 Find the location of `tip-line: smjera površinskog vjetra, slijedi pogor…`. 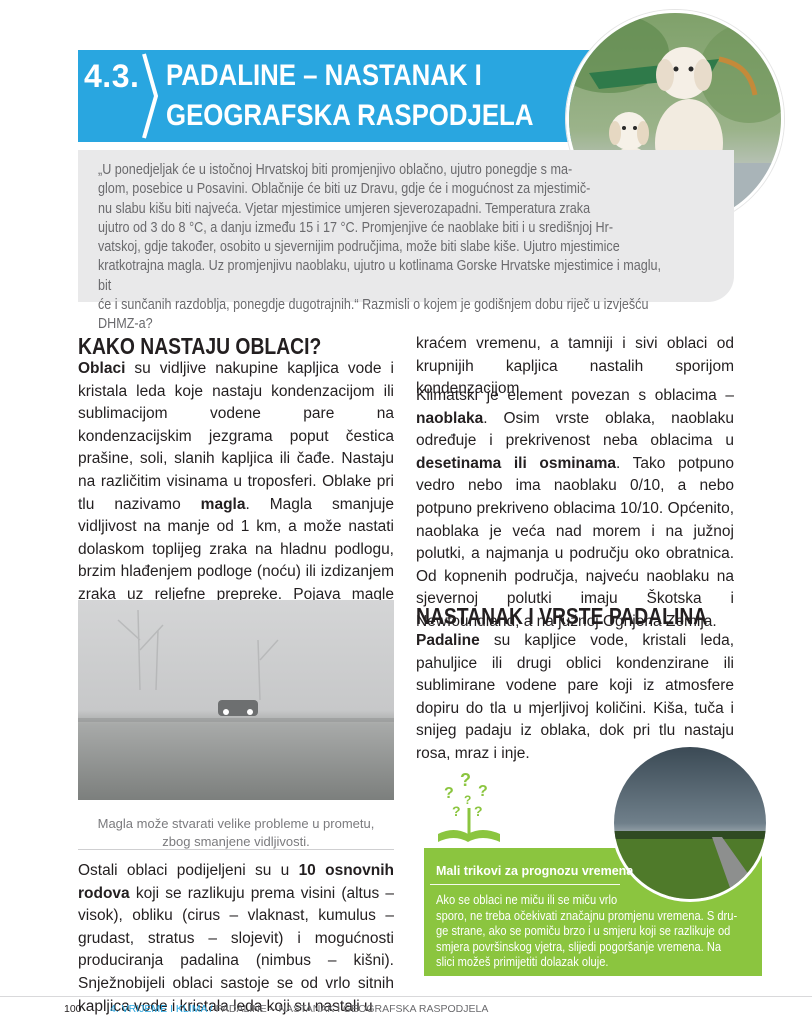

tip-line: smjera površinskog vjetra, slijedi pogor… is located at coordinates (579, 946).